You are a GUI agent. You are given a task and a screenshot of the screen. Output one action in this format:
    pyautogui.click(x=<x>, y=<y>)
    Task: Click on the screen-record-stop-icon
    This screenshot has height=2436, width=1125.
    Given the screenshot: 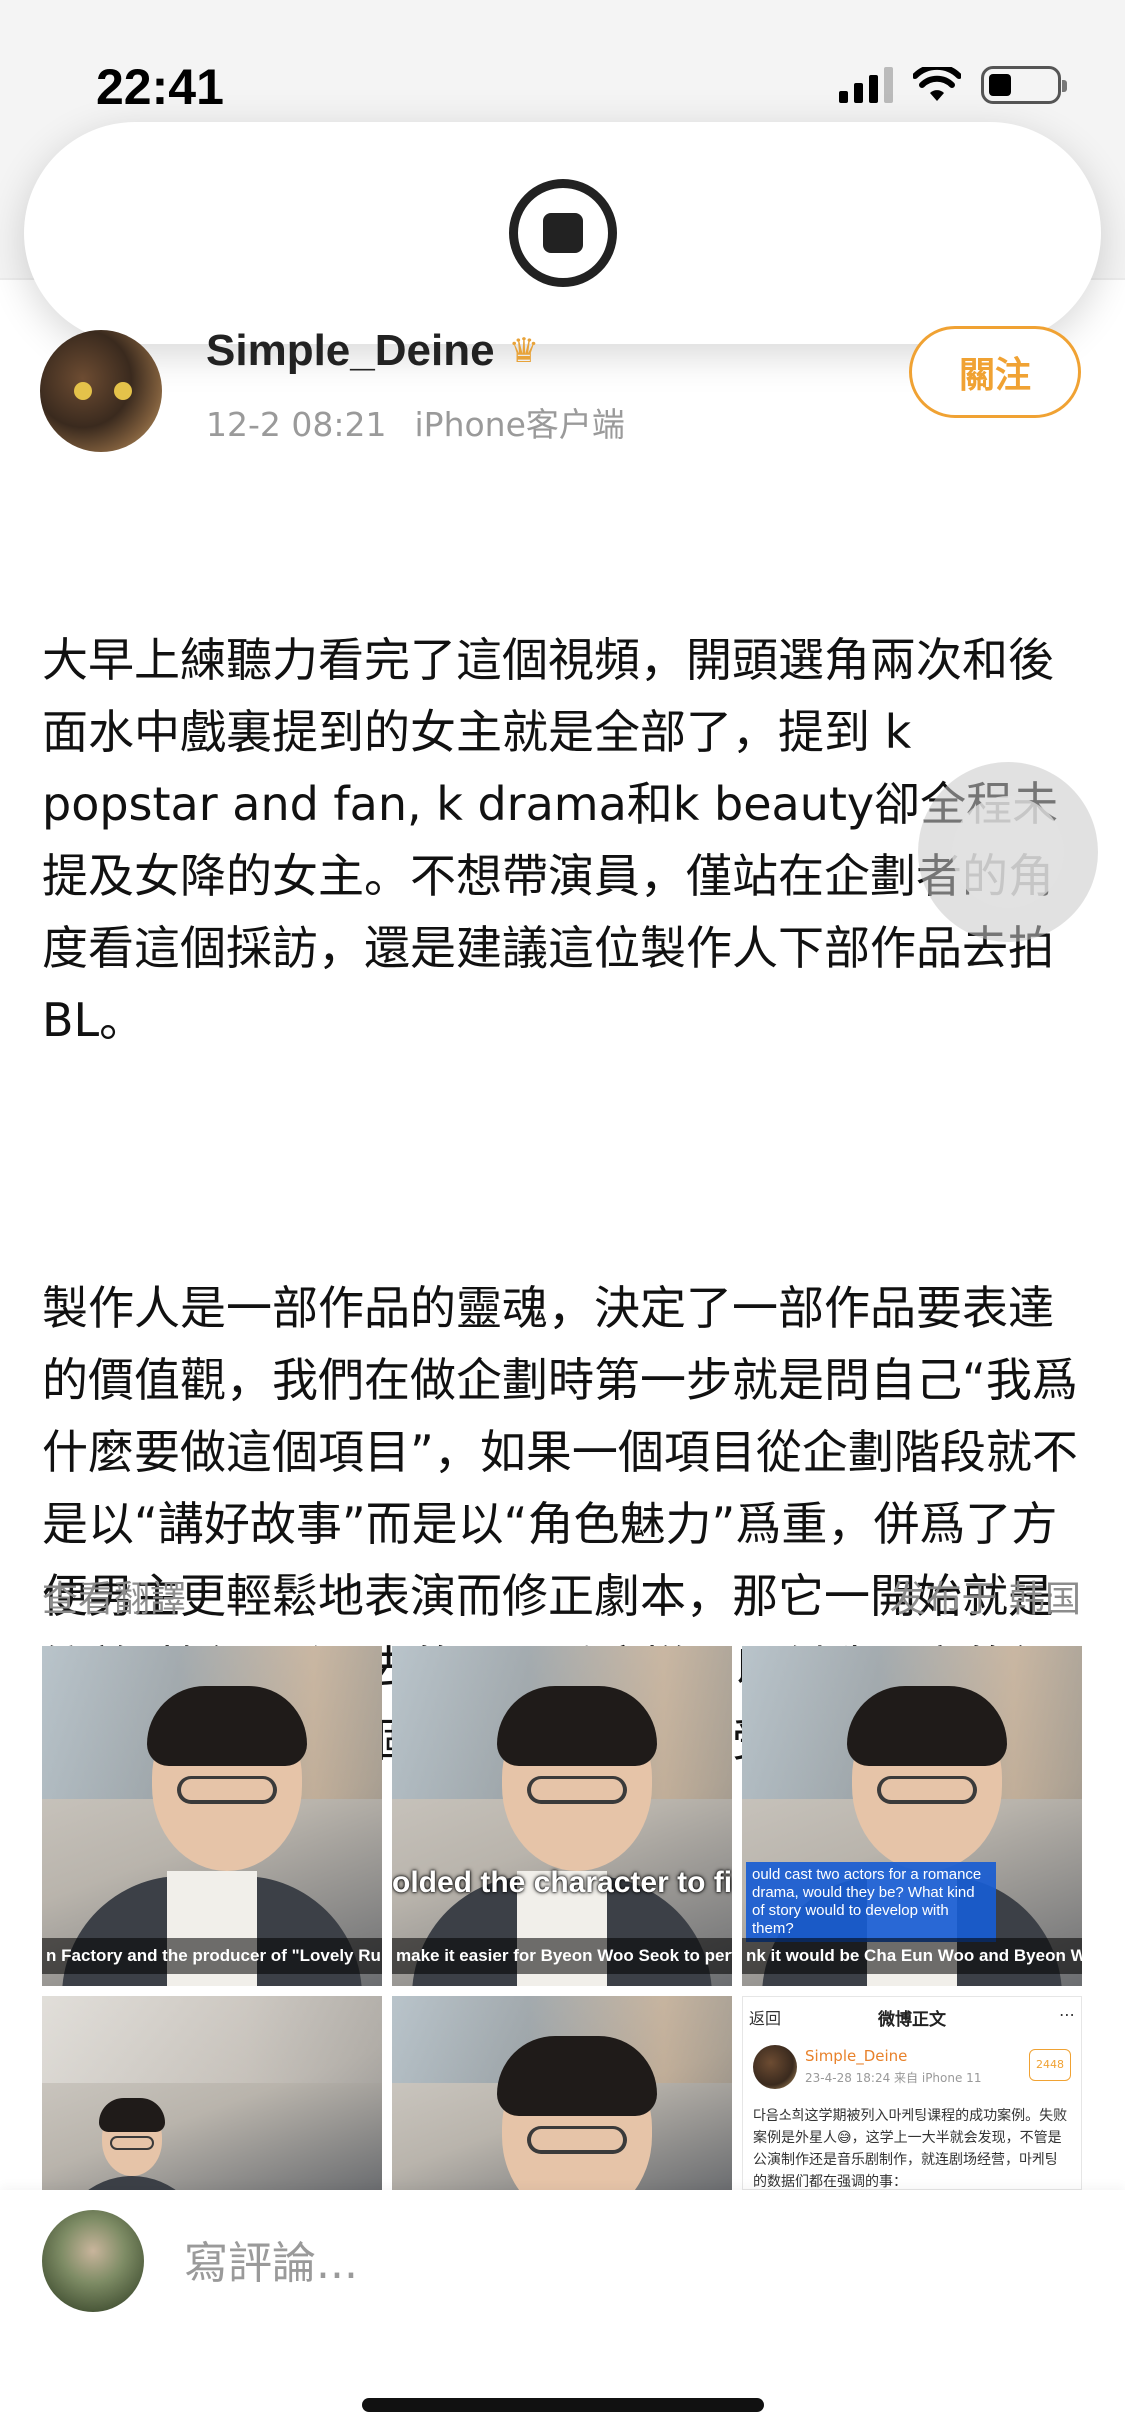 What is the action you would take?
    pyautogui.click(x=562, y=233)
    